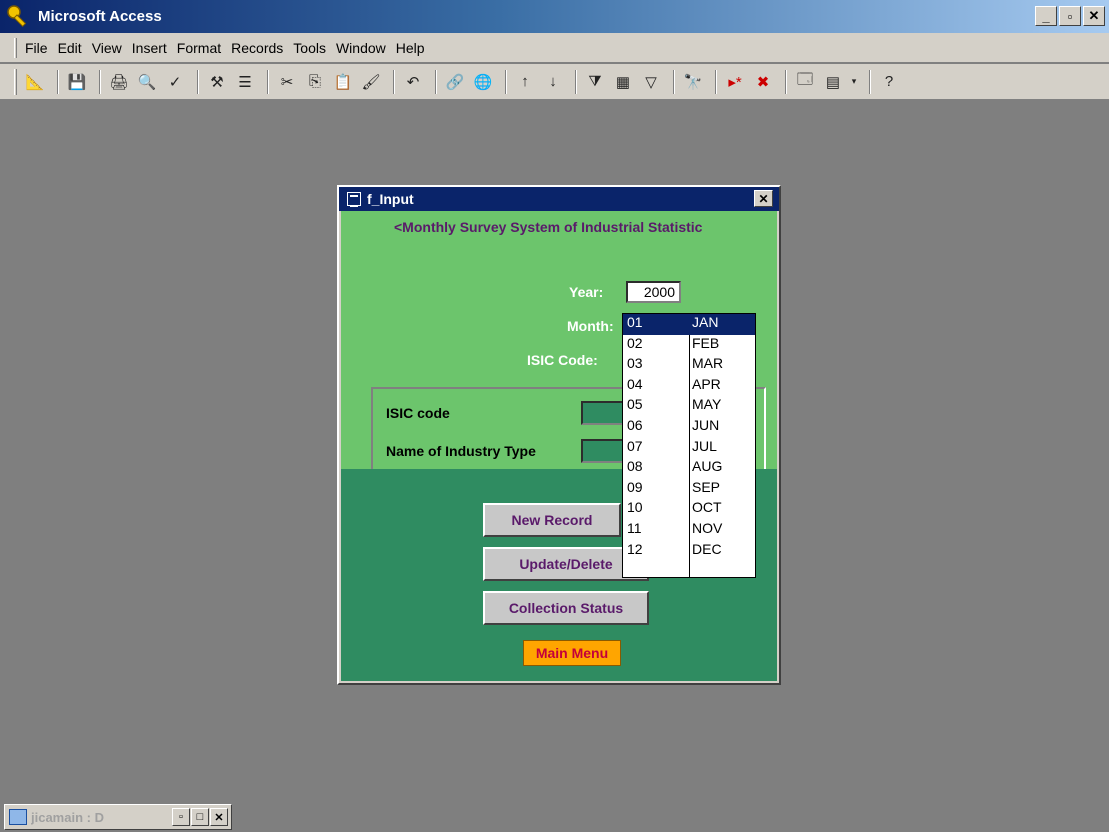 This screenshot has height=832, width=1109. What do you see at coordinates (635, 466) in the screenshot?
I see `month-option-number: 08` at bounding box center [635, 466].